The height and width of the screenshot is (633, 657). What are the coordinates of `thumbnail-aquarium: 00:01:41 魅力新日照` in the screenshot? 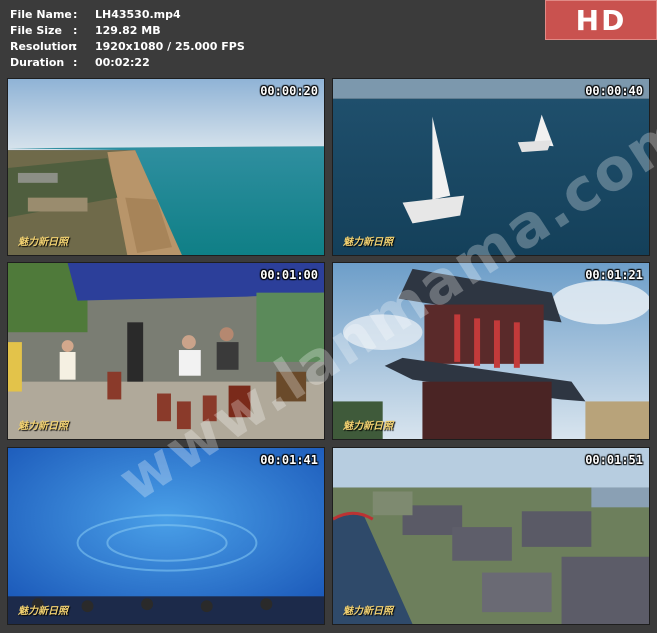 It's located at (166, 536).